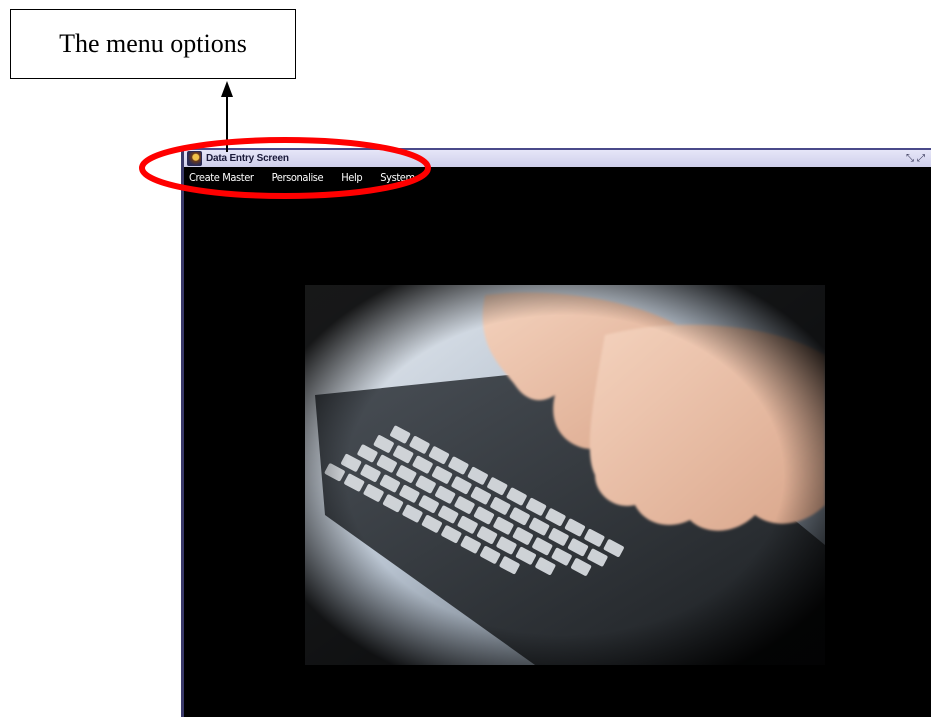 The width and height of the screenshot is (931, 717). I want to click on annotation-callout: The menu options, so click(153, 44).